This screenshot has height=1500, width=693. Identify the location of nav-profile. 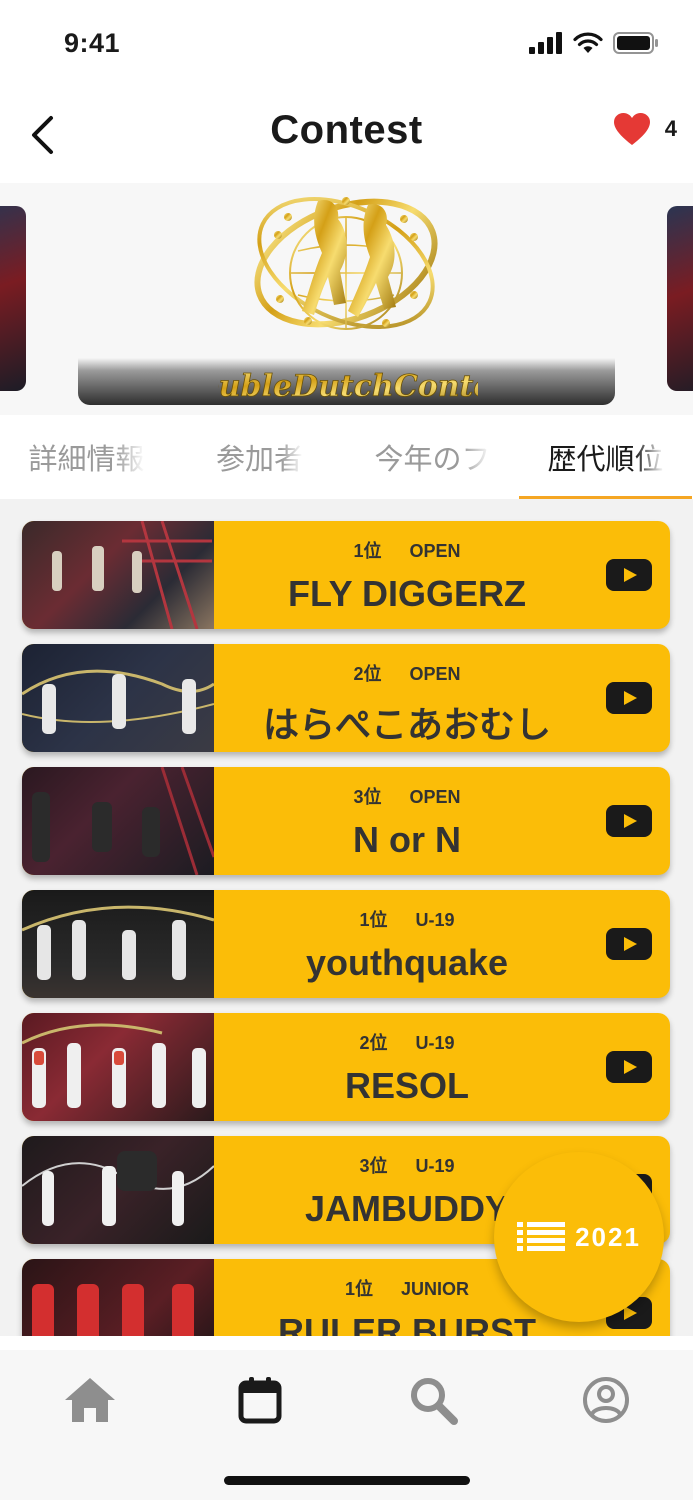
(606, 1400).